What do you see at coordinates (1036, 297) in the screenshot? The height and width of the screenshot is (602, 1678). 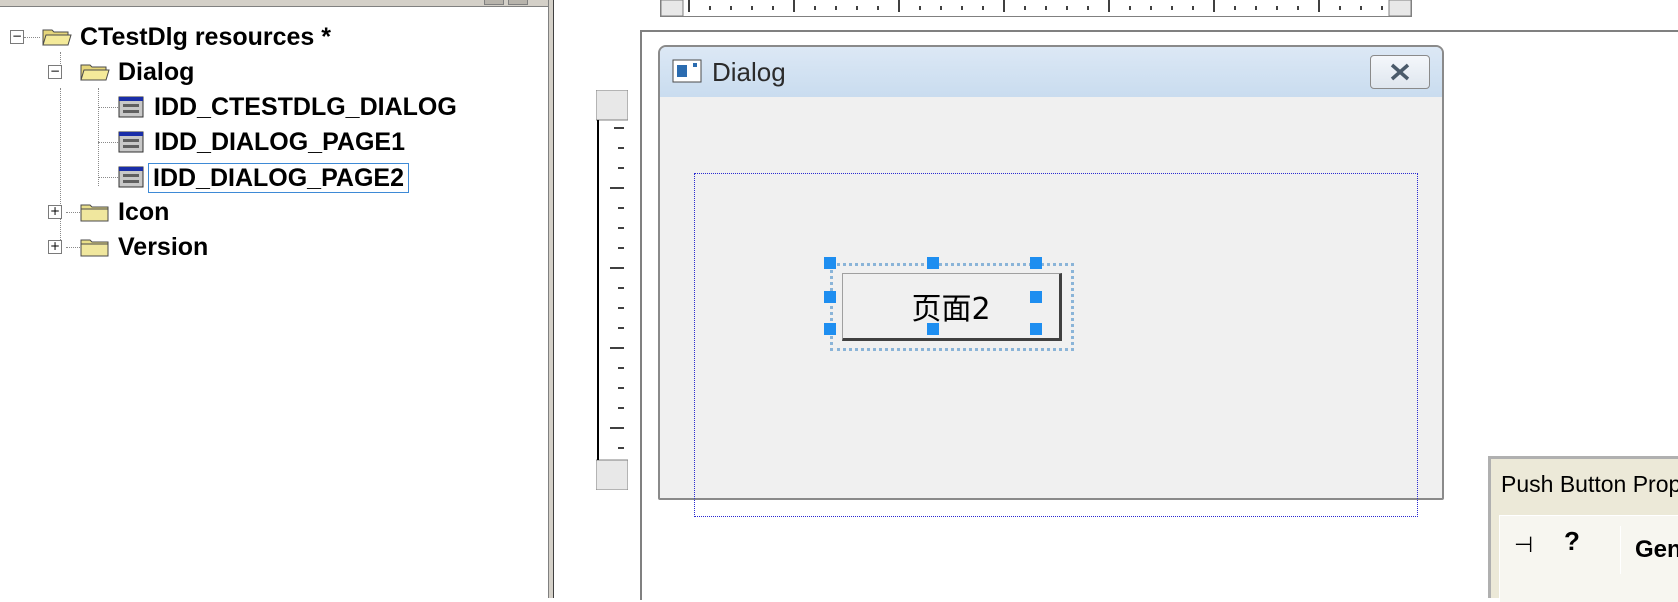 I see `resize-handle-right` at bounding box center [1036, 297].